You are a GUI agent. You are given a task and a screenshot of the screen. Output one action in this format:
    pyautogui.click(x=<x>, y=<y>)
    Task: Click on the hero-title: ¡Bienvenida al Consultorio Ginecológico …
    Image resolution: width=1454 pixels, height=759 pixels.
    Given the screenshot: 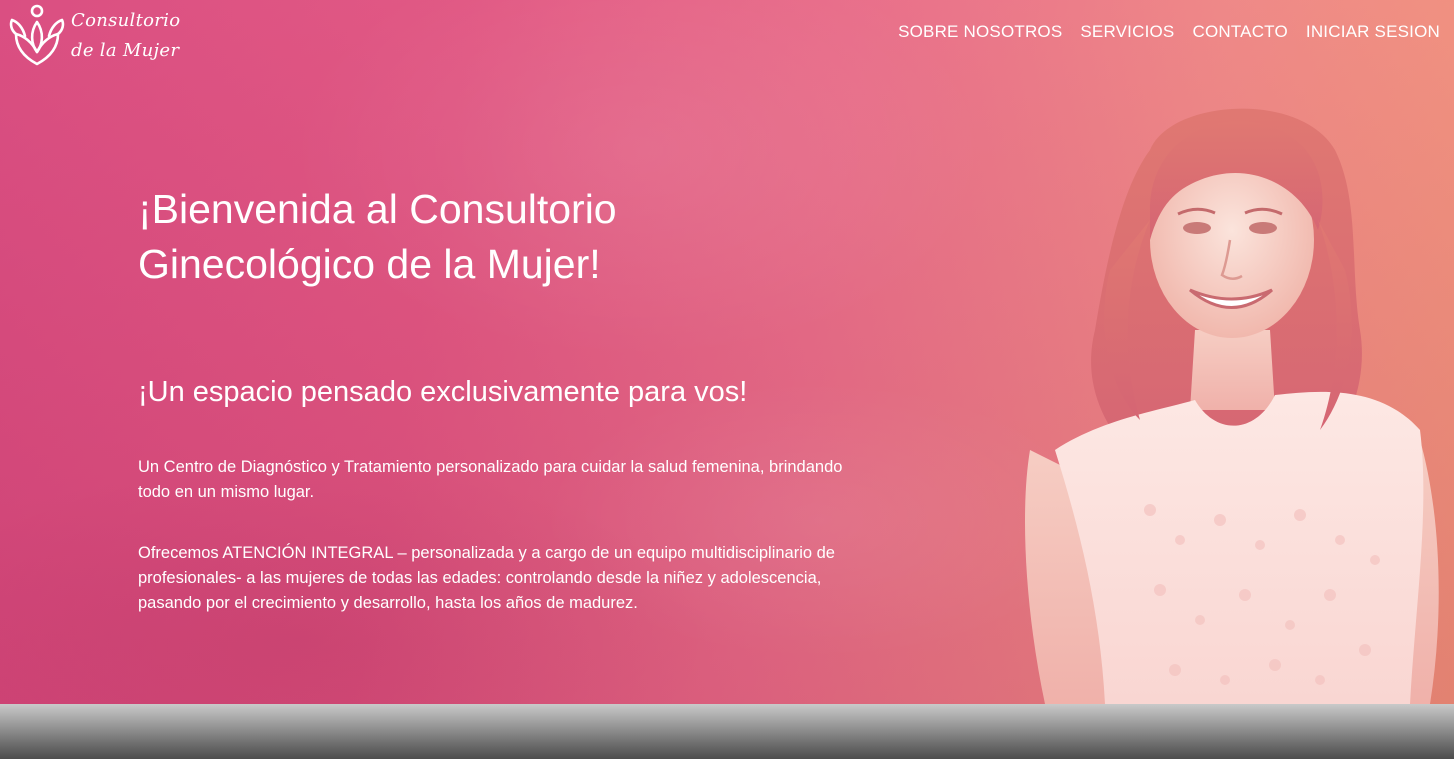 What is the action you would take?
    pyautogui.click(x=377, y=236)
    